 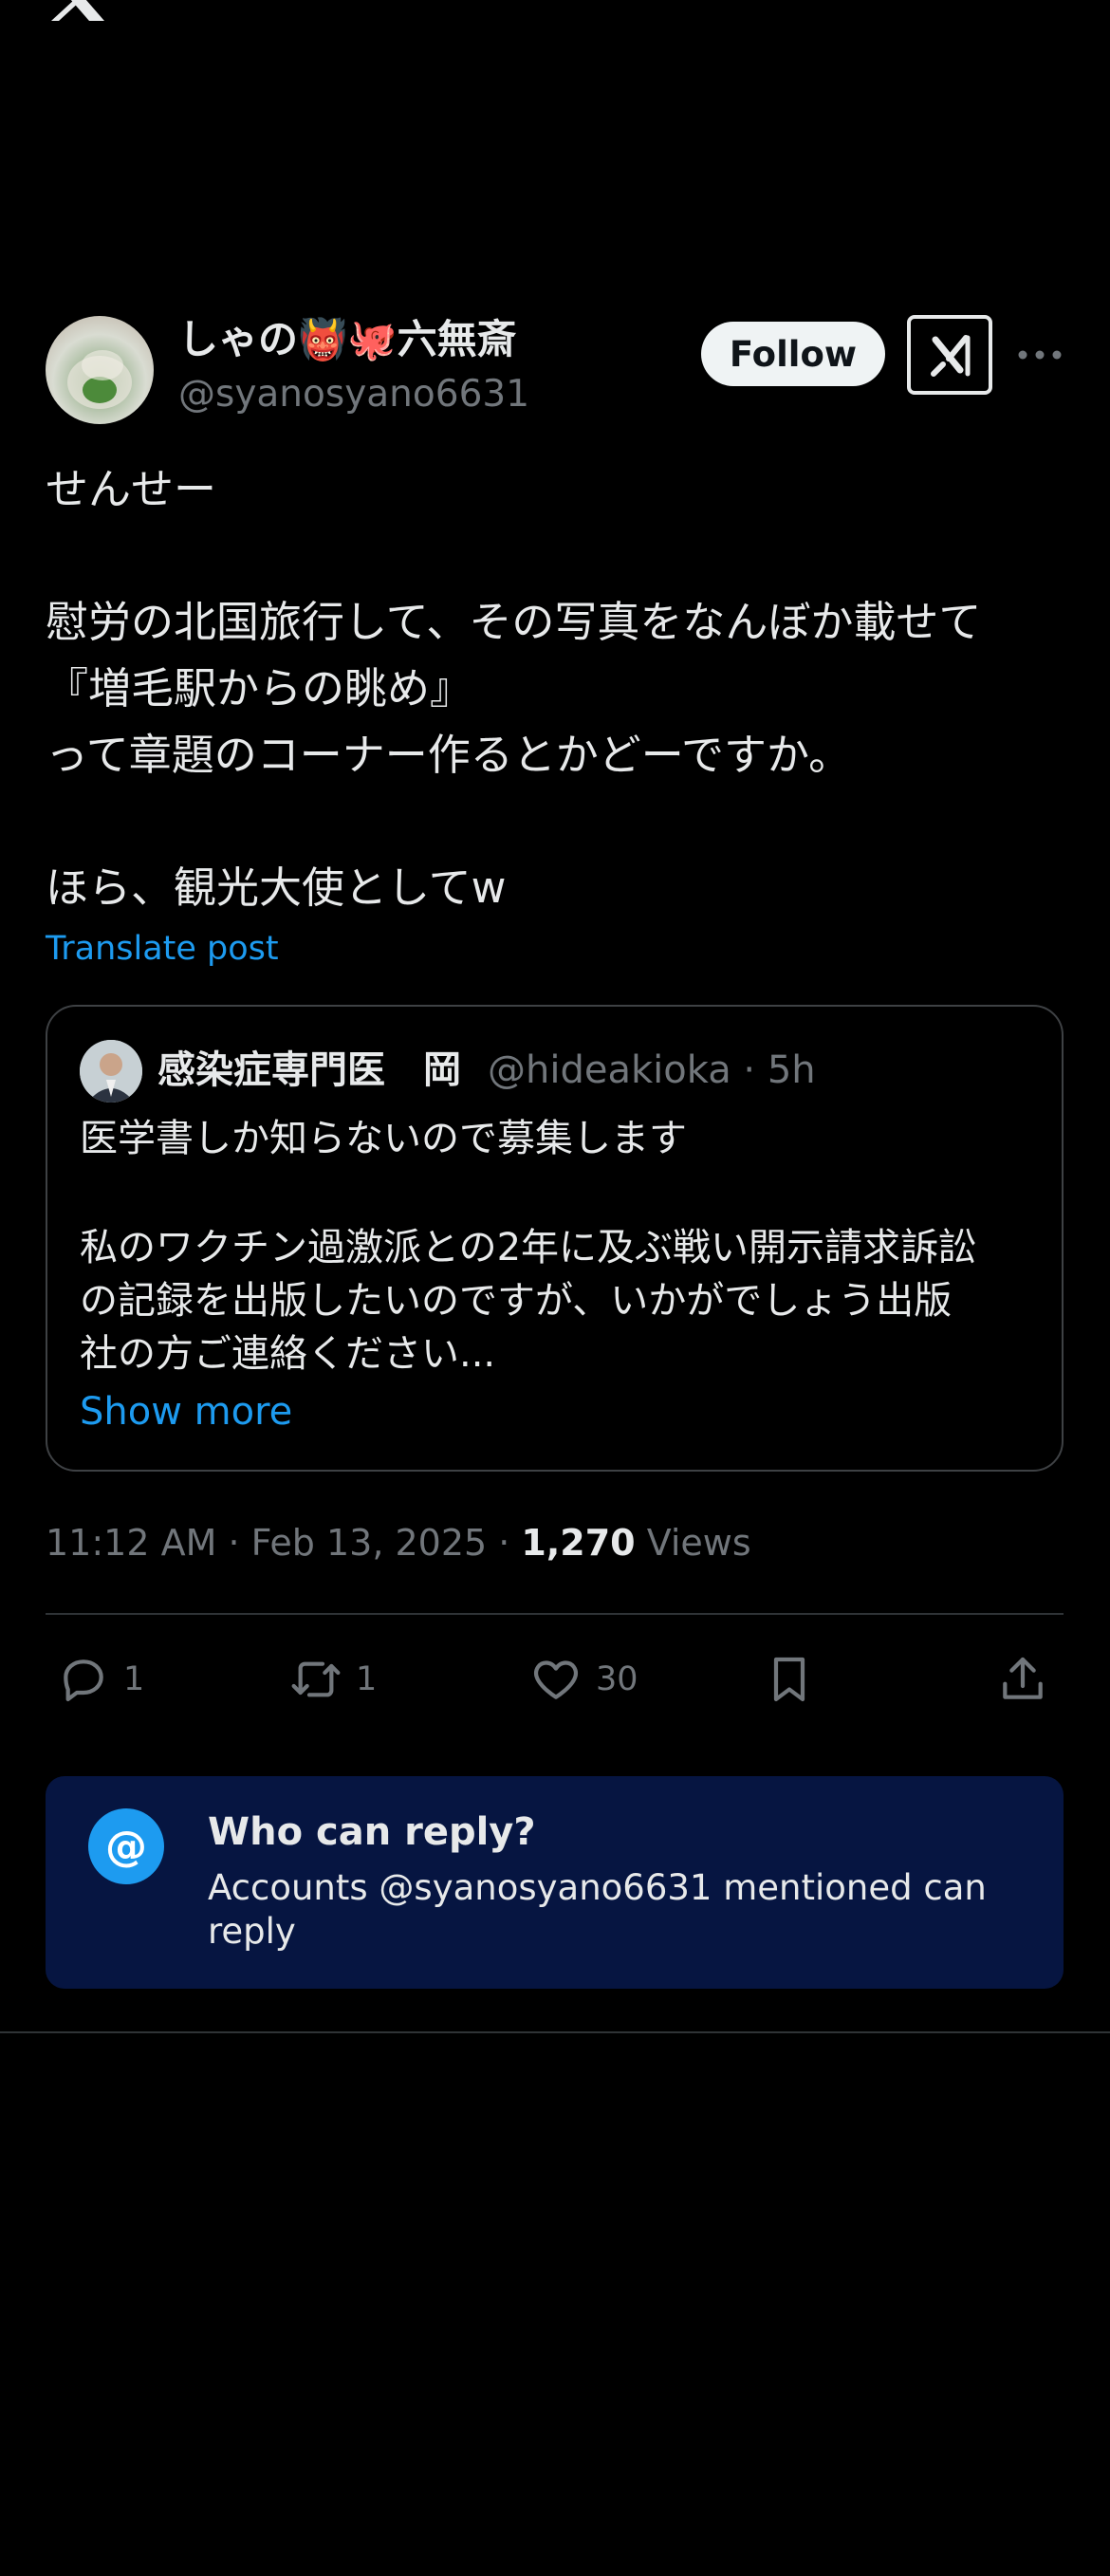 What do you see at coordinates (353, 394) in the screenshot?
I see `author-handle: @syanosyano6631` at bounding box center [353, 394].